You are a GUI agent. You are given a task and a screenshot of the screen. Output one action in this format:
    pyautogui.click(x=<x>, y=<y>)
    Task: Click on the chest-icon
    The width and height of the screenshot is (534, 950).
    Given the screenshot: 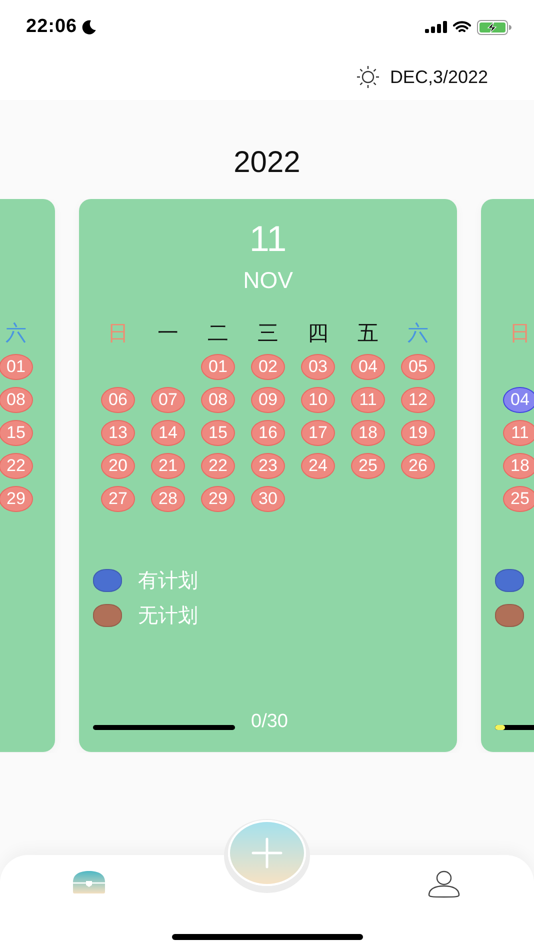 What is the action you would take?
    pyautogui.click(x=89, y=882)
    